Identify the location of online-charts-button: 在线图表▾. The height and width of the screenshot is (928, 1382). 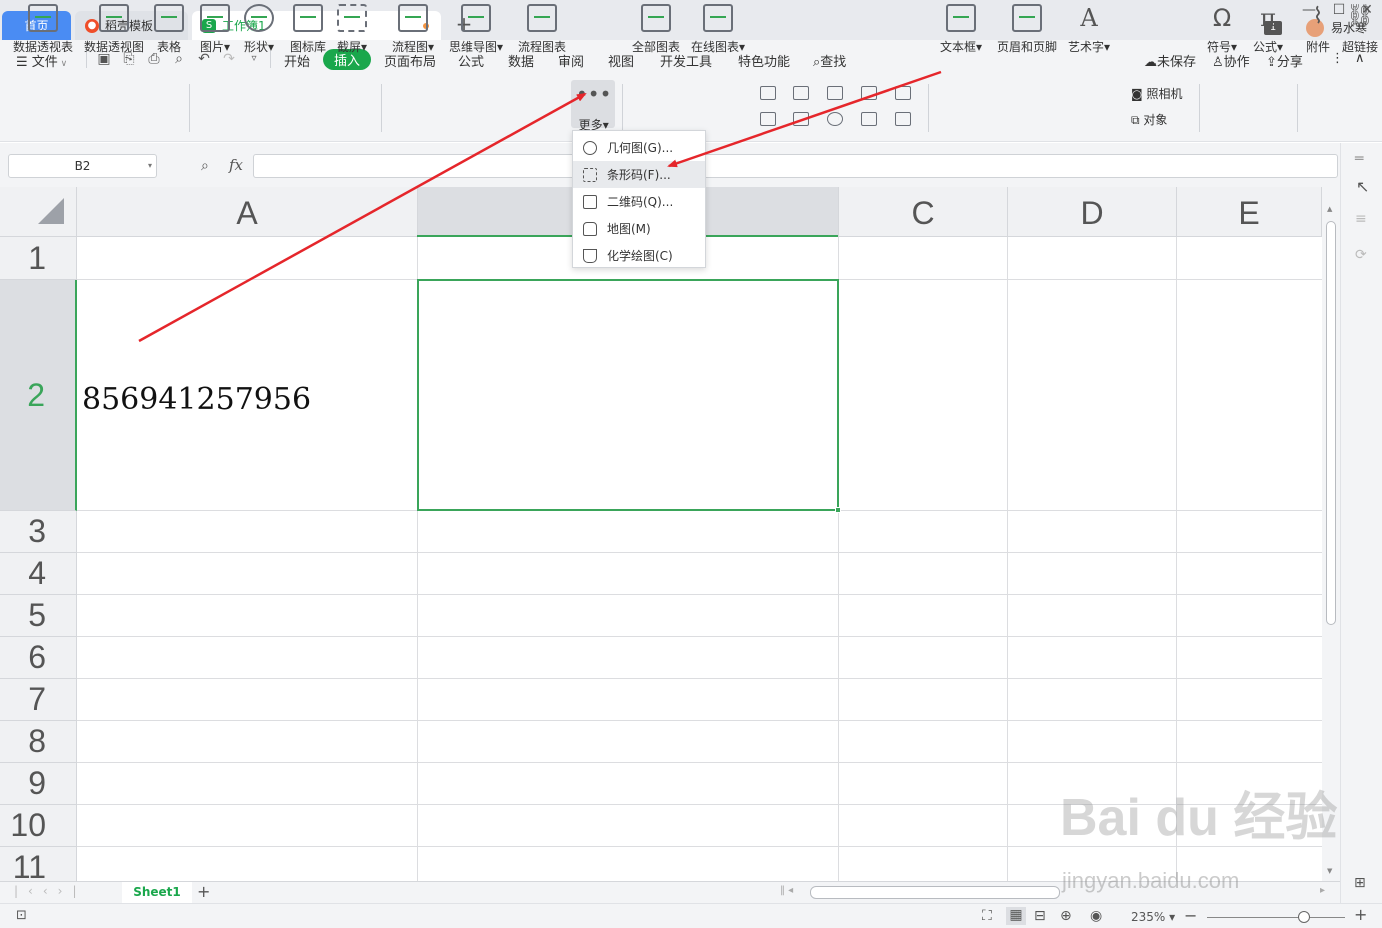
(718, 29).